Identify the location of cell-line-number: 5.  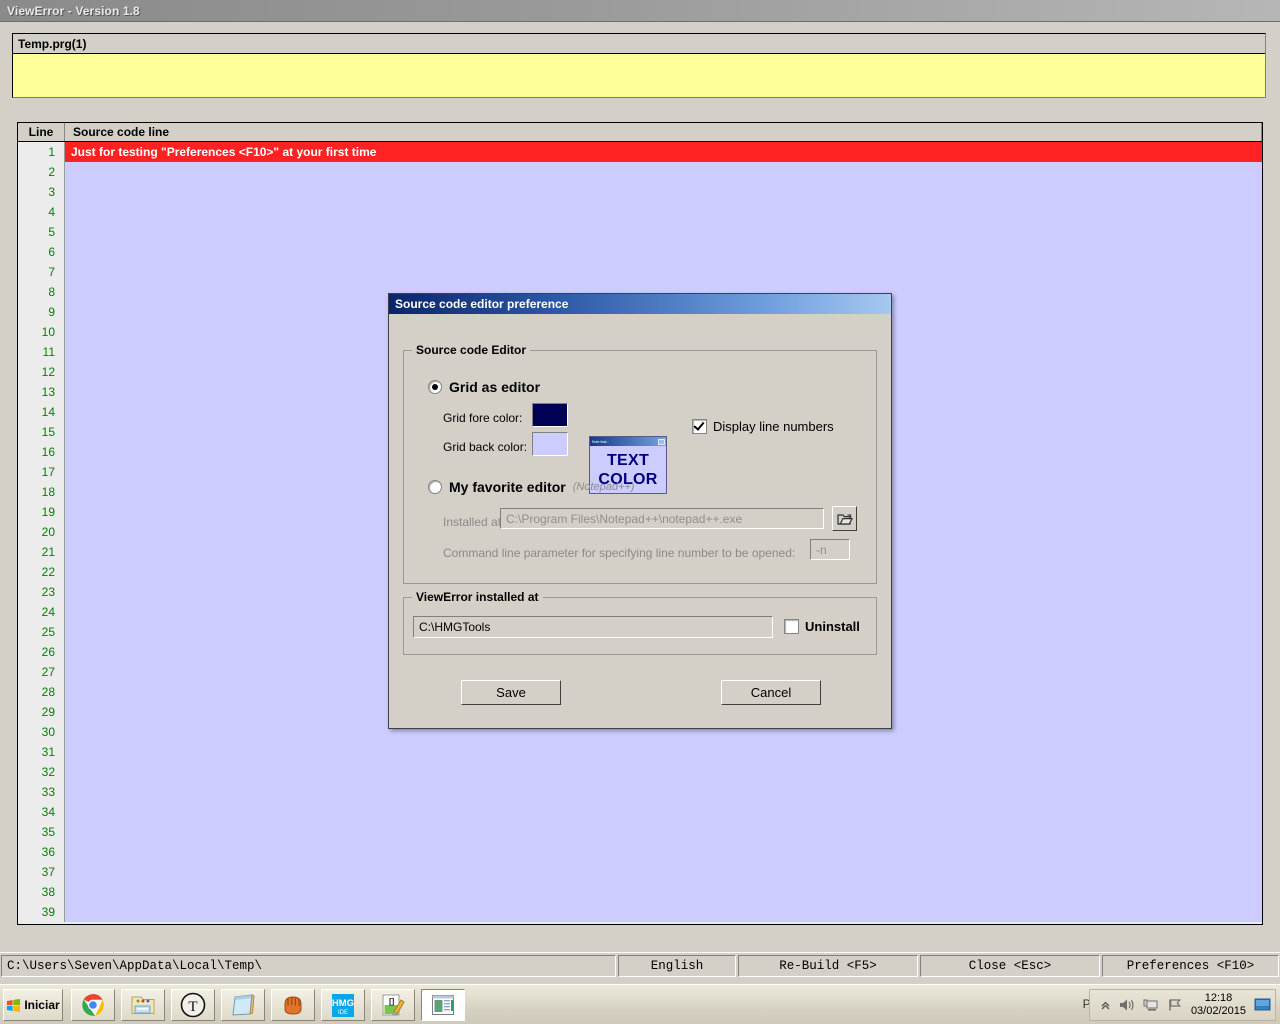
(41, 232).